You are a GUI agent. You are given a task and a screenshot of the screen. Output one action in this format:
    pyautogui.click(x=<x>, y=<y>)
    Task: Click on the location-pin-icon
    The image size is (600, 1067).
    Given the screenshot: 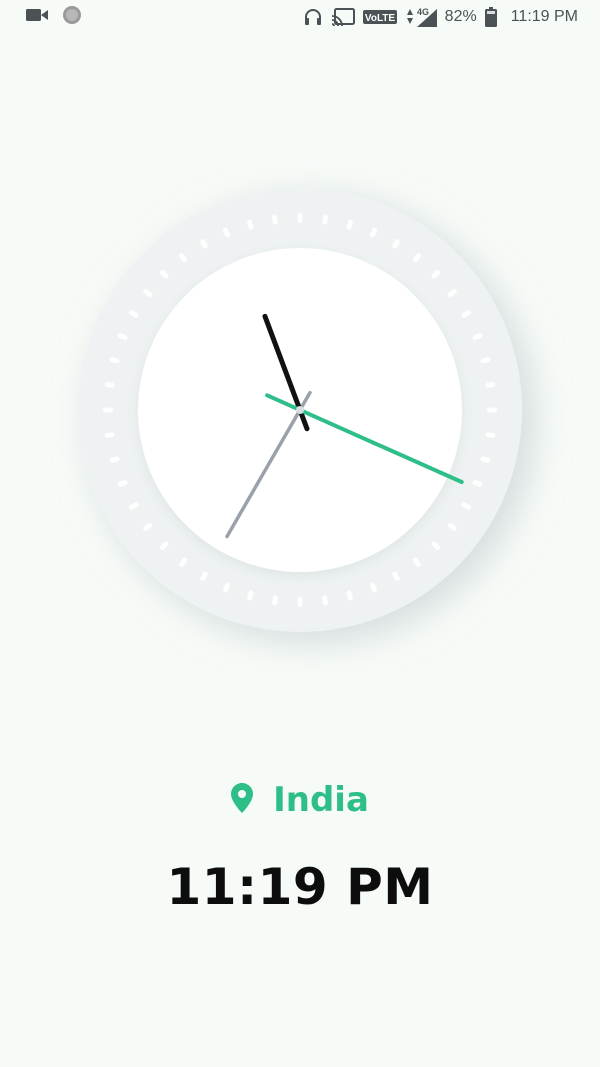 What is the action you would take?
    pyautogui.click(x=242, y=800)
    